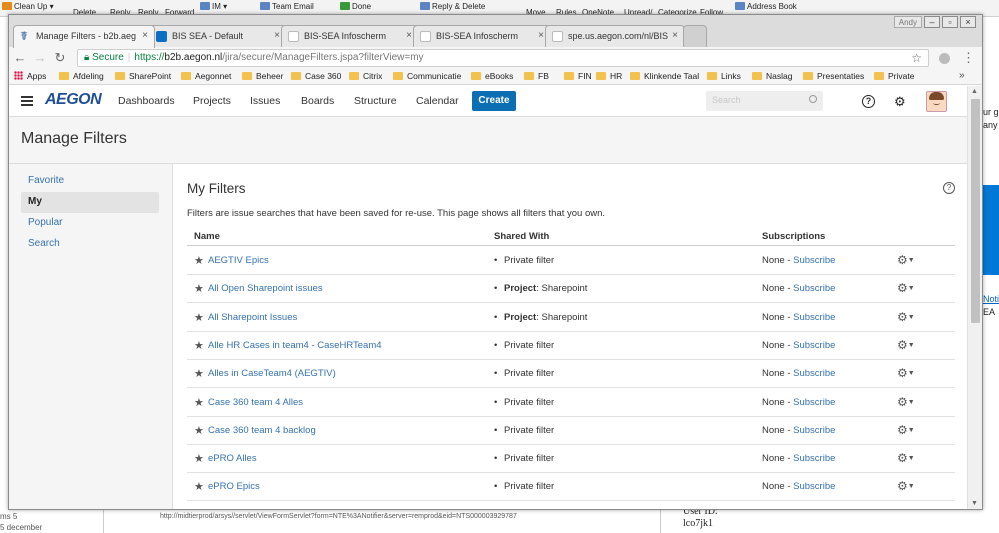  Describe the element at coordinates (991, 299) in the screenshot. I see `outlook-right-link: Noti` at that location.